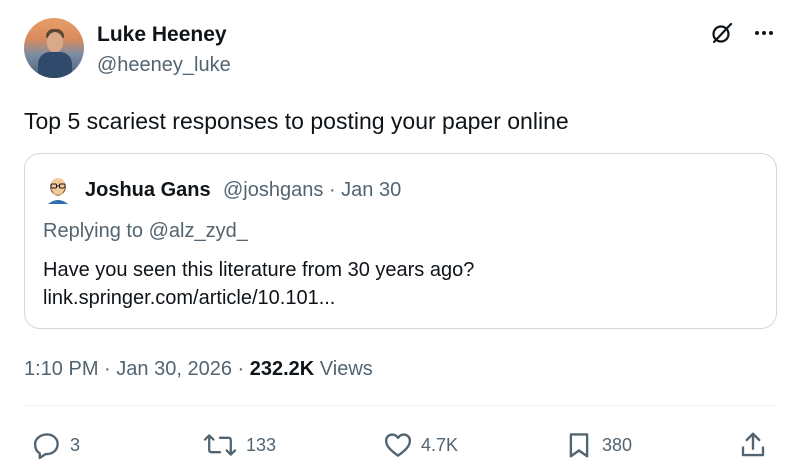  Describe the element at coordinates (261, 444) in the screenshot. I see `repost-count: 133` at that location.